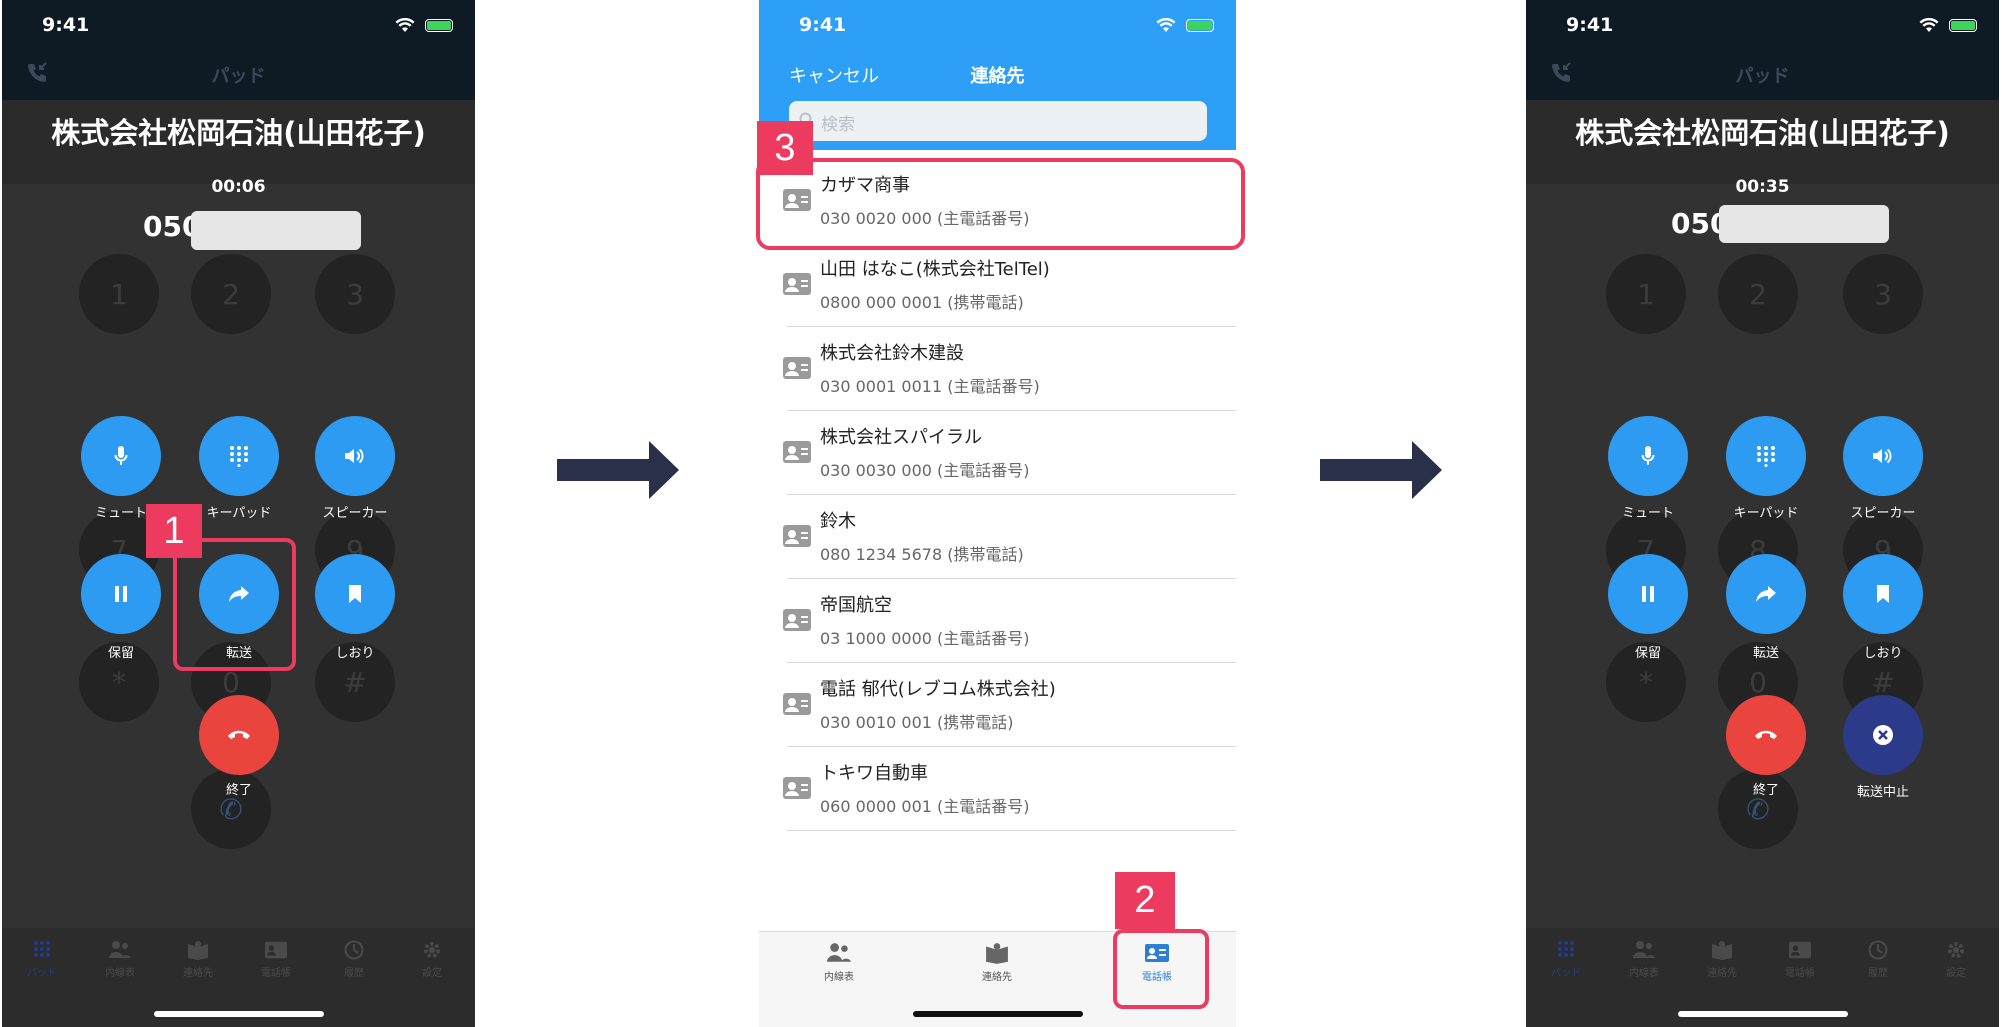  What do you see at coordinates (618, 470) in the screenshot?
I see `right-arrow-icon` at bounding box center [618, 470].